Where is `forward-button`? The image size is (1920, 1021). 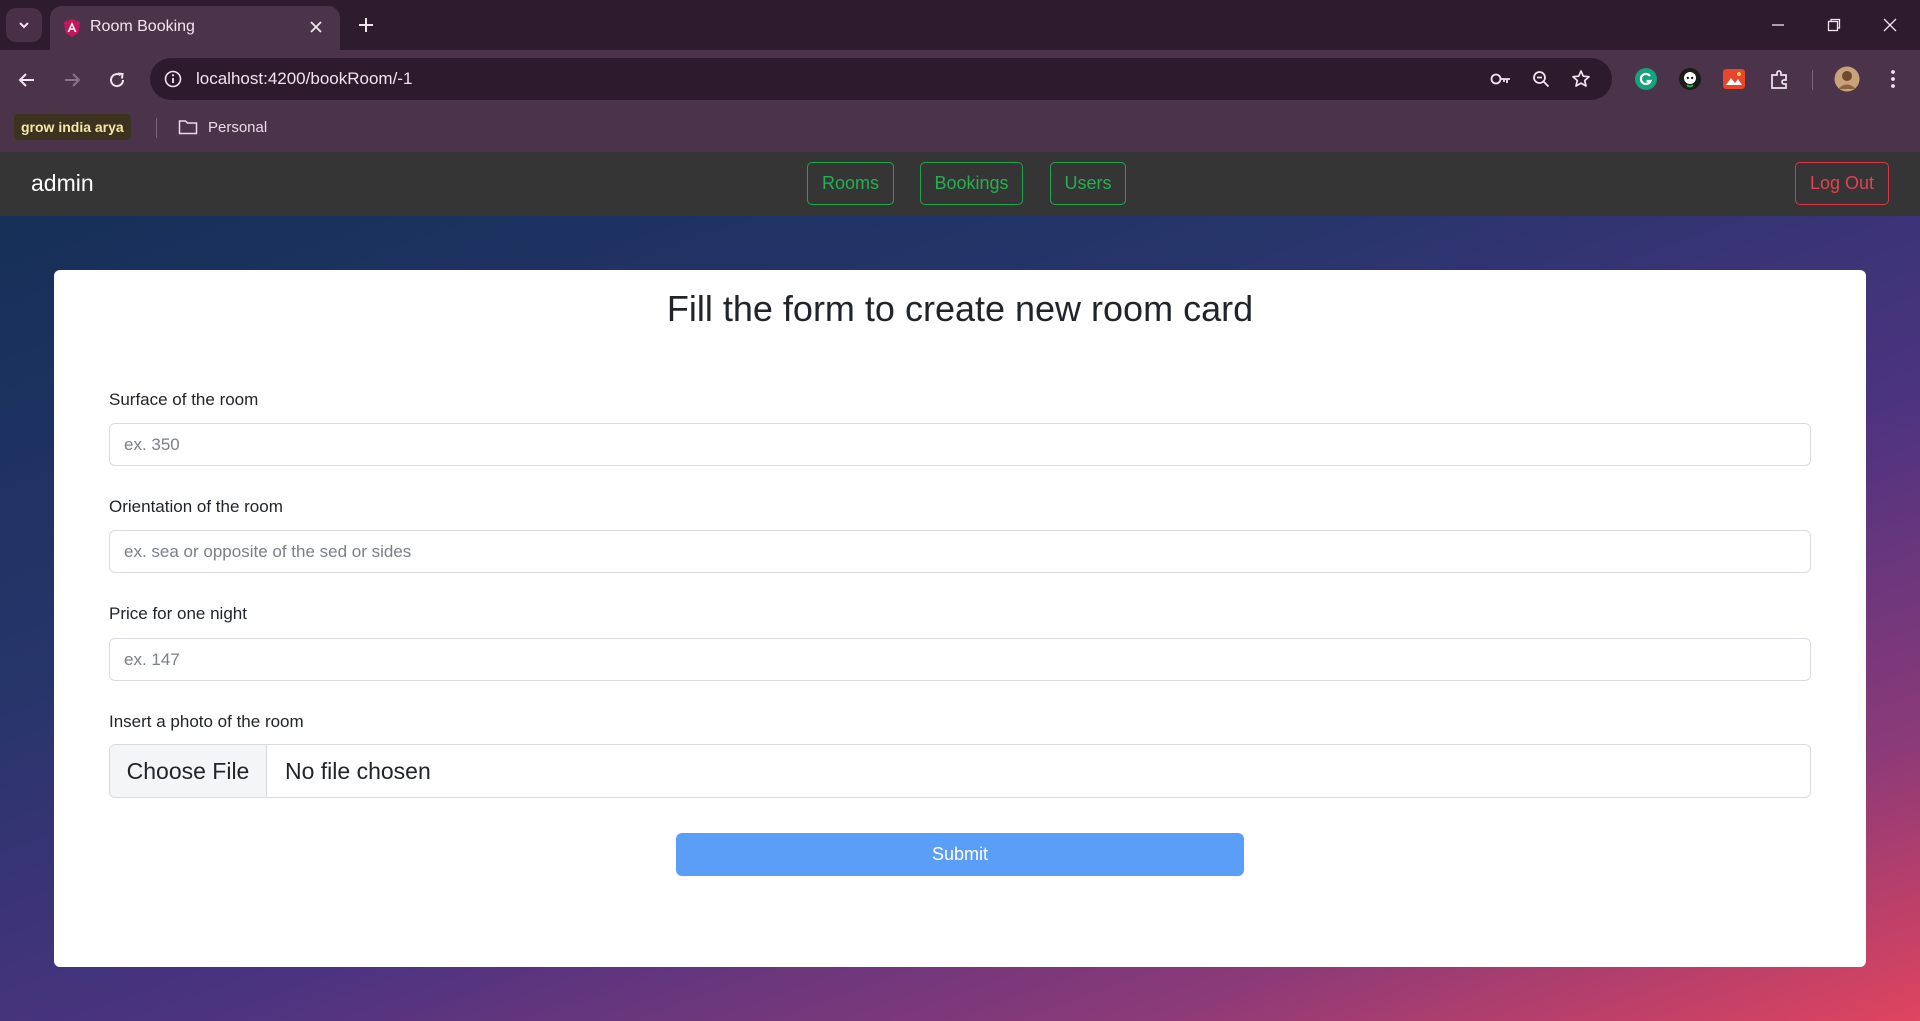
forward-button is located at coordinates (72, 80).